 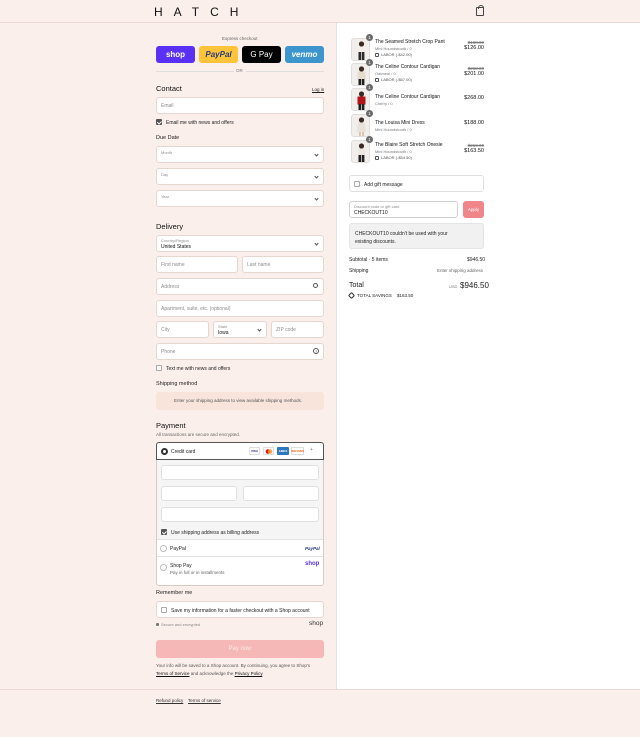 What do you see at coordinates (168, 138) in the screenshot?
I see `due-date-heading: Due Date` at bounding box center [168, 138].